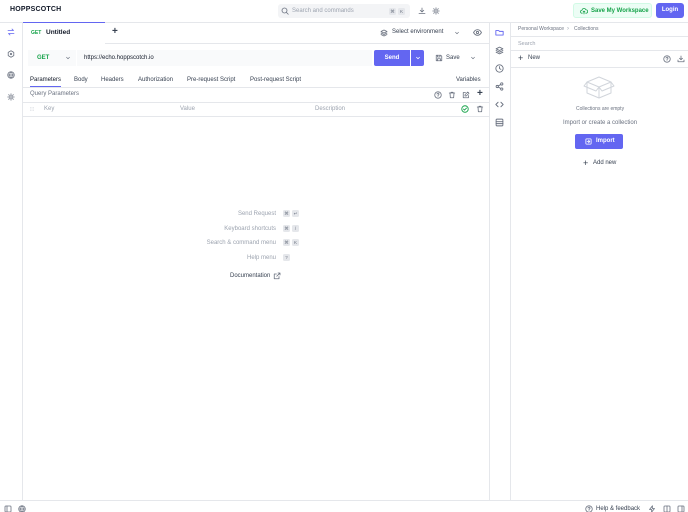 This screenshot has width=688, height=512. What do you see at coordinates (297, 43) in the screenshot?
I see `tabbar-divider` at bounding box center [297, 43].